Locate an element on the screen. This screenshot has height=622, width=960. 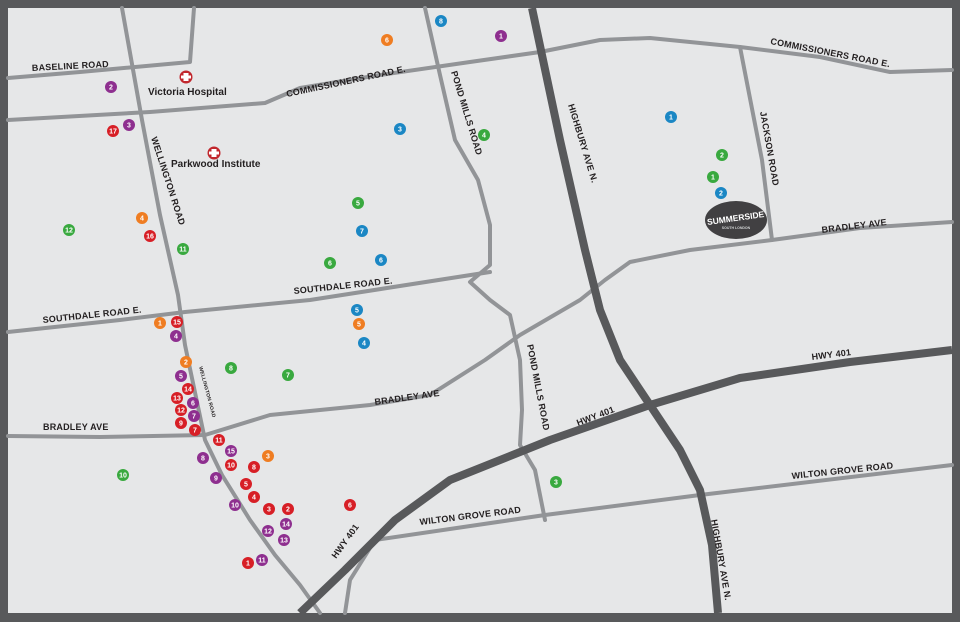
map-marker-green: 8 is located at coordinates (231, 368).